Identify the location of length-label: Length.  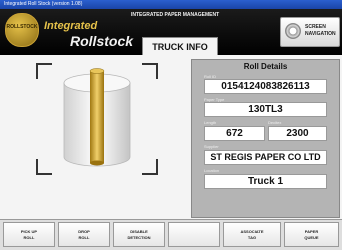
(210, 122).